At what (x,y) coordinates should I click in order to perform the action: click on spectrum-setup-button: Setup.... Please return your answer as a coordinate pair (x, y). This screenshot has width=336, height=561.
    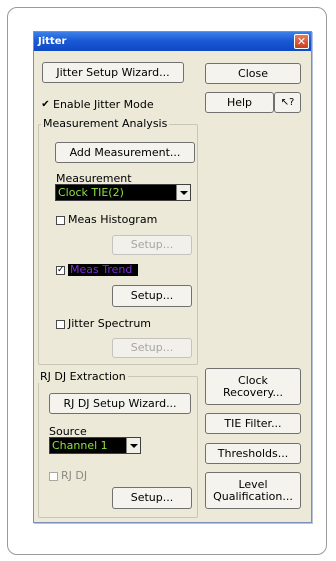
    Looking at the image, I should click on (152, 348).